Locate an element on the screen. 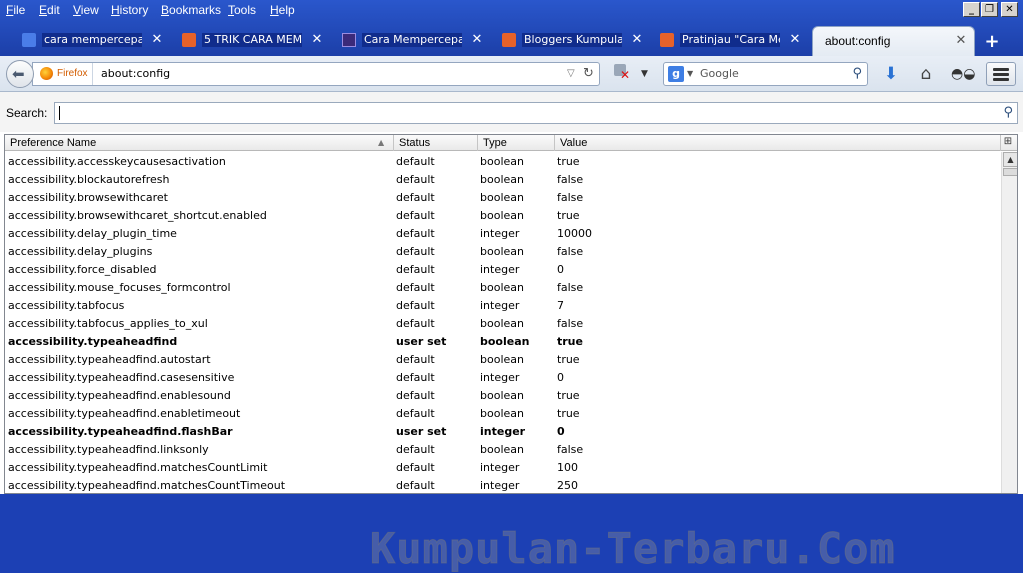 The height and width of the screenshot is (573, 1023). column-header: Preference Name ▲ Status Type Value ⊞ is located at coordinates (511, 143).